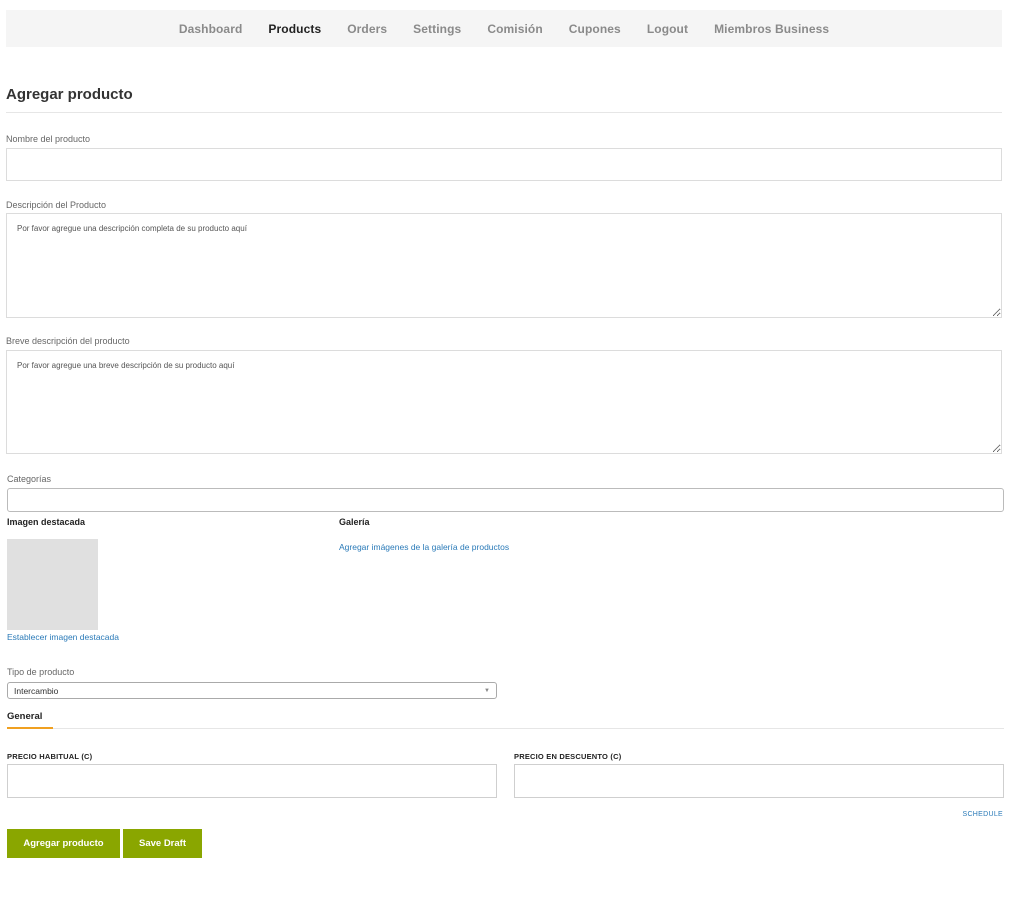 This screenshot has width=1024, height=909. Describe the element at coordinates (595, 29) in the screenshot. I see `nav-cupones: Cupones` at that location.